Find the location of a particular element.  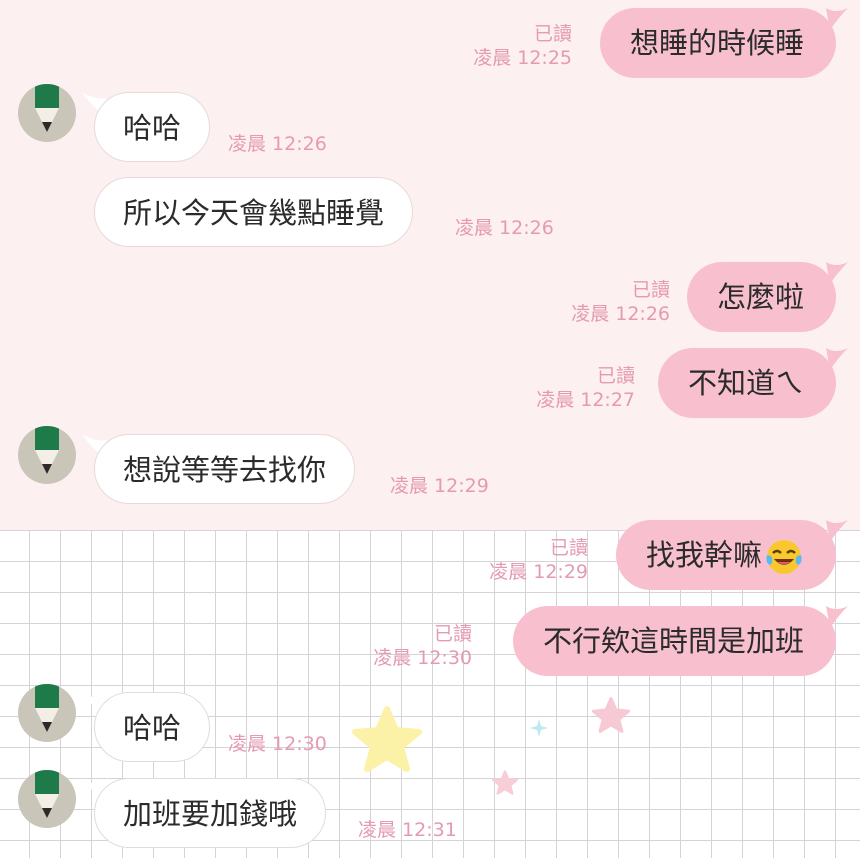

read-receipt: 已讀 凌晨 12:25 is located at coordinates (522, 46).